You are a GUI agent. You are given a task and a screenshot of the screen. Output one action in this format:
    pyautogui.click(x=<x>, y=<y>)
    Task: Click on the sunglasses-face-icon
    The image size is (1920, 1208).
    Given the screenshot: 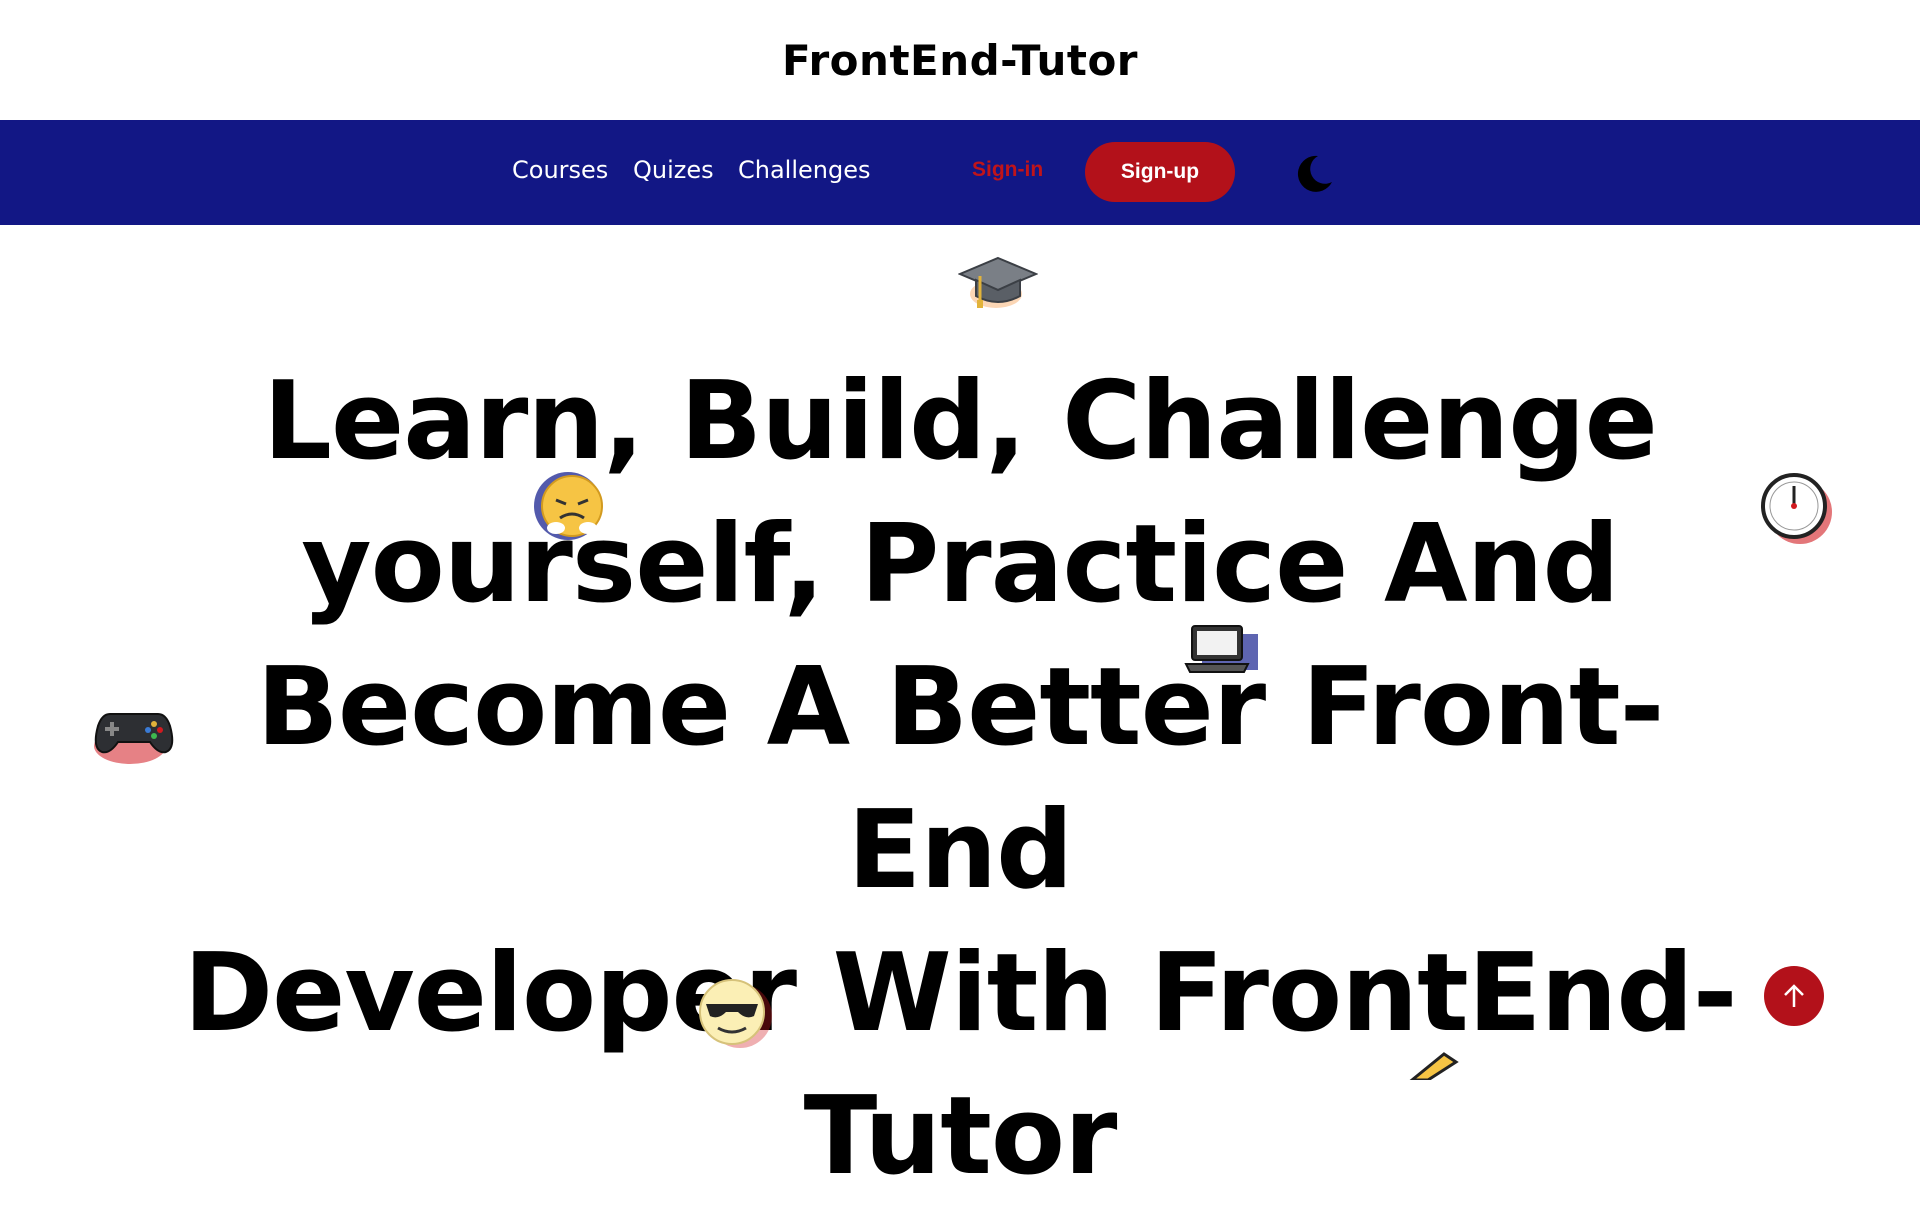 What is the action you would take?
    pyautogui.click(x=735, y=1013)
    